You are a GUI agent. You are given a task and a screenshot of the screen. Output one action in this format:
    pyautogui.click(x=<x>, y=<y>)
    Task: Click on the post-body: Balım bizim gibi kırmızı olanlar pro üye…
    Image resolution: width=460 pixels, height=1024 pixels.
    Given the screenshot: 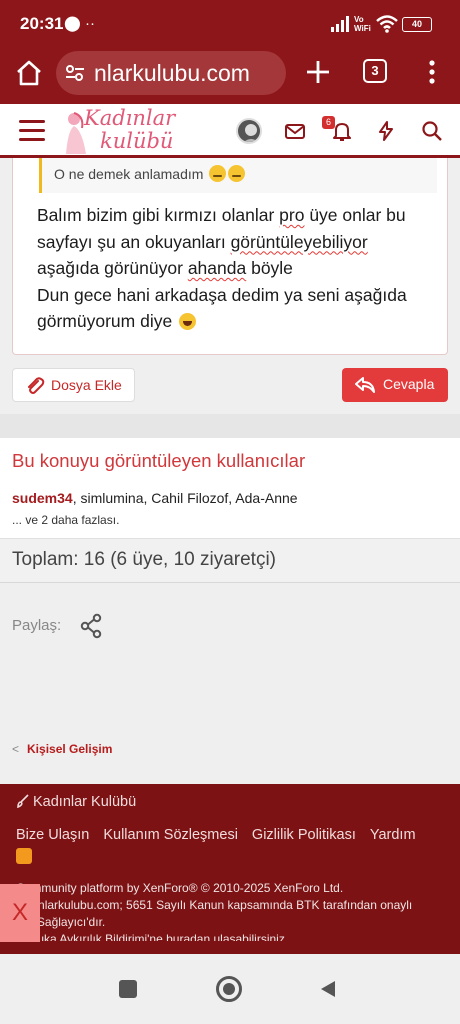 What is the action you would take?
    pyautogui.click(x=222, y=268)
    